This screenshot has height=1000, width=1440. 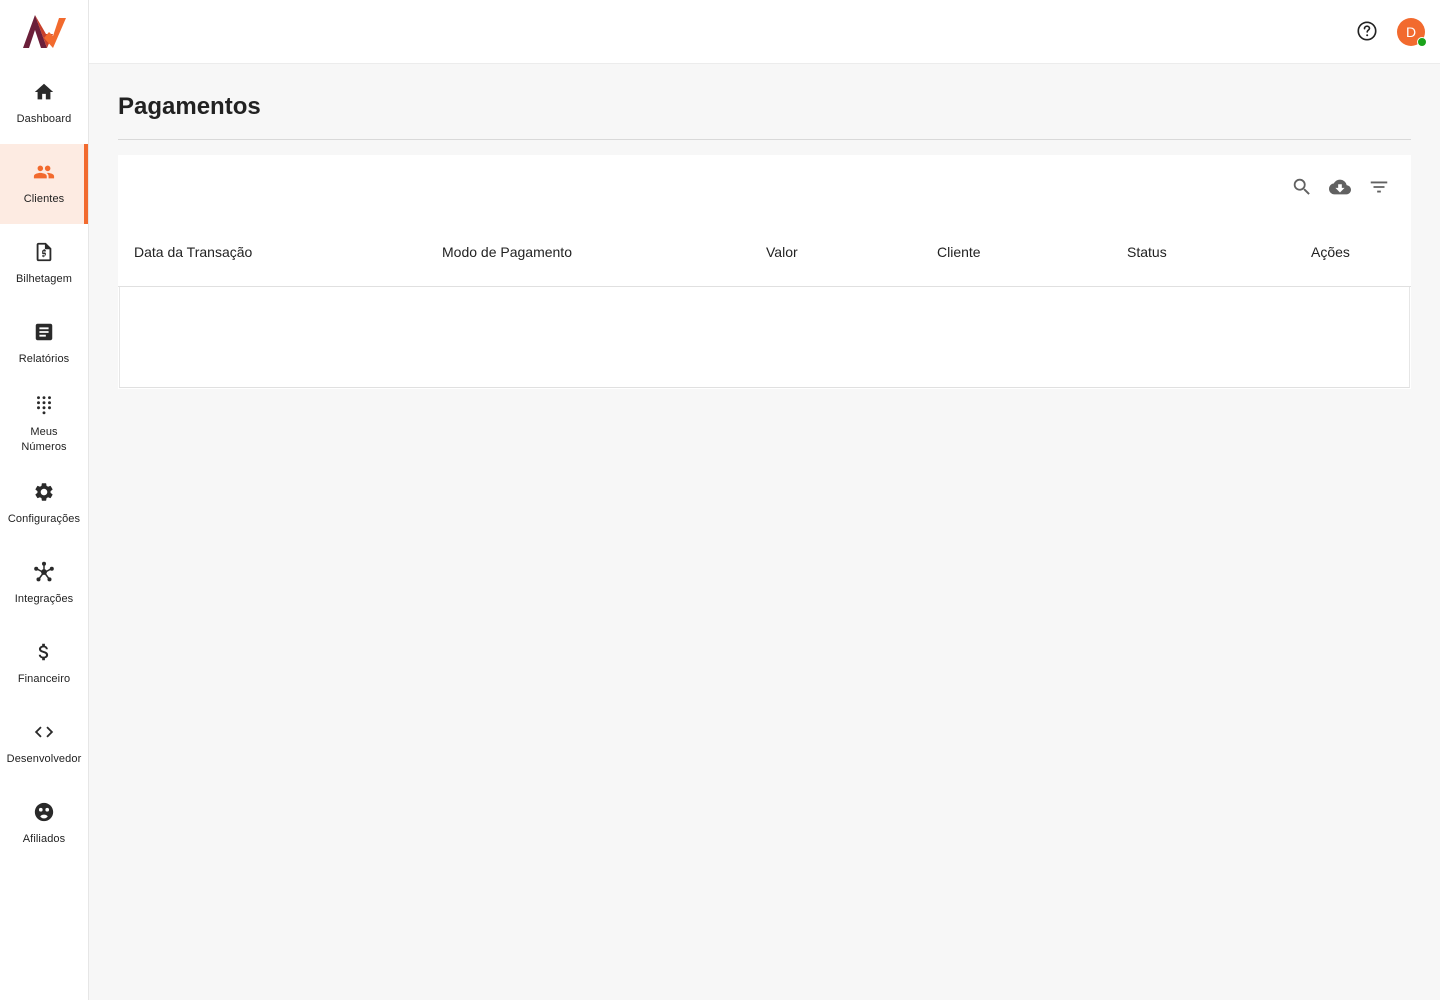 I want to click on column-header-data: Data da Transação, so click(x=193, y=252).